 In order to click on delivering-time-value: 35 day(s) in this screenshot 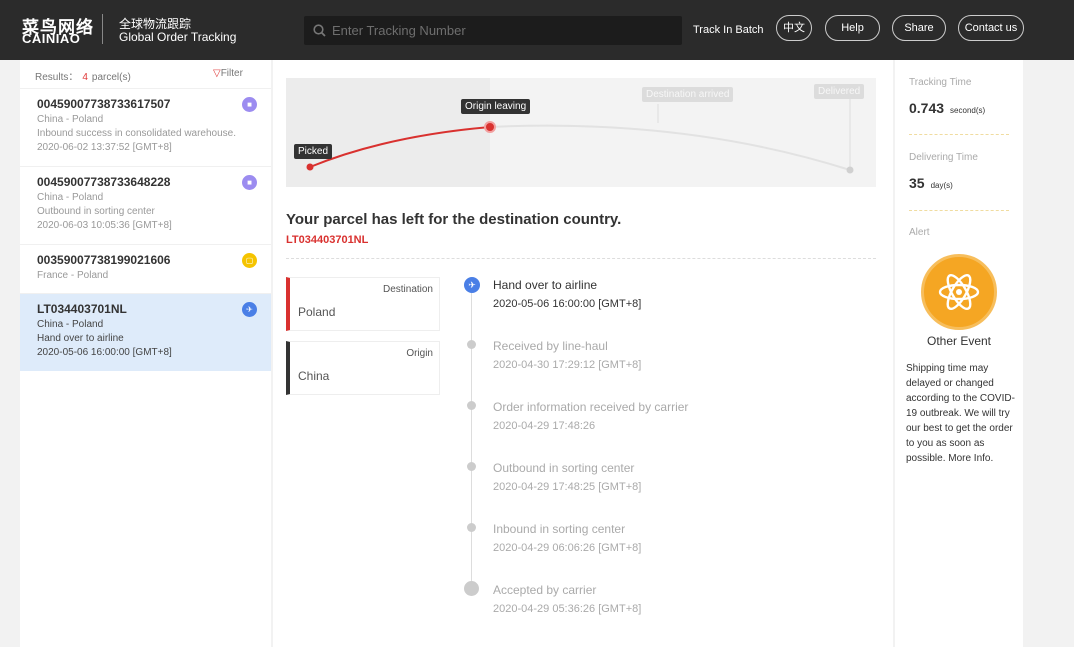, I will do `click(931, 183)`.